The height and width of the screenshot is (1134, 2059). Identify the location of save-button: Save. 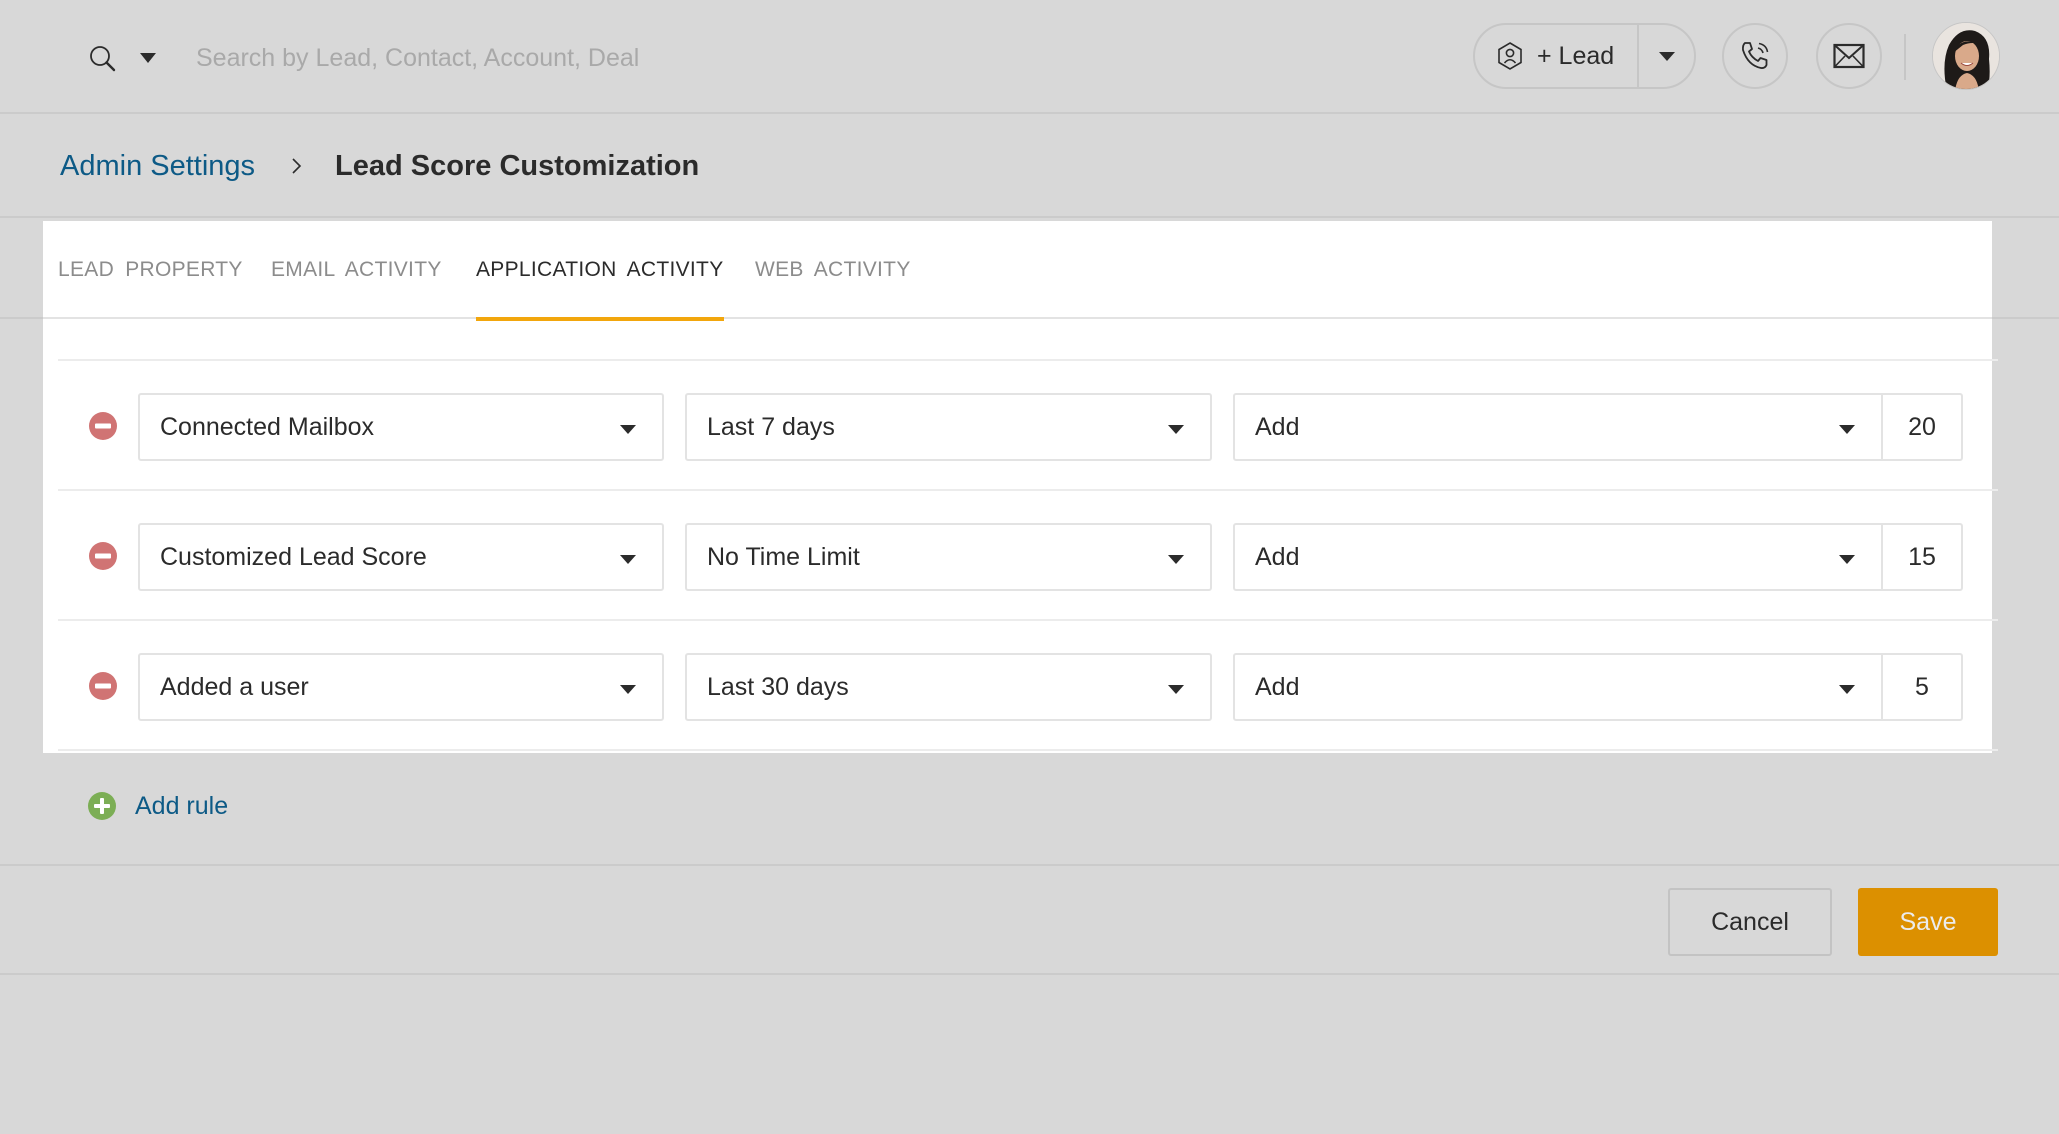
(1928, 922).